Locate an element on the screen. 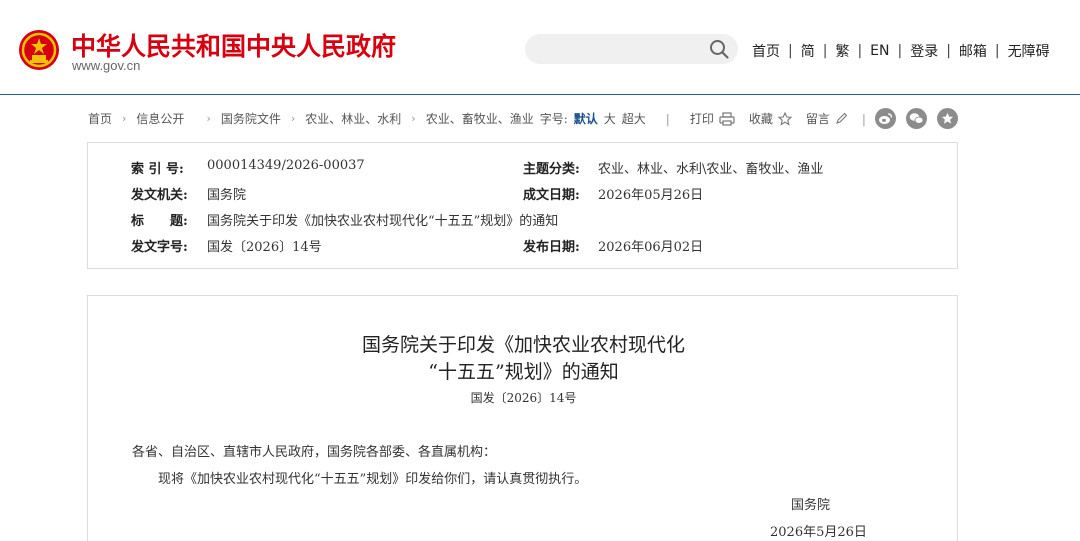 The width and height of the screenshot is (1080, 541). font-size-label: 字号: is located at coordinates (553, 119).